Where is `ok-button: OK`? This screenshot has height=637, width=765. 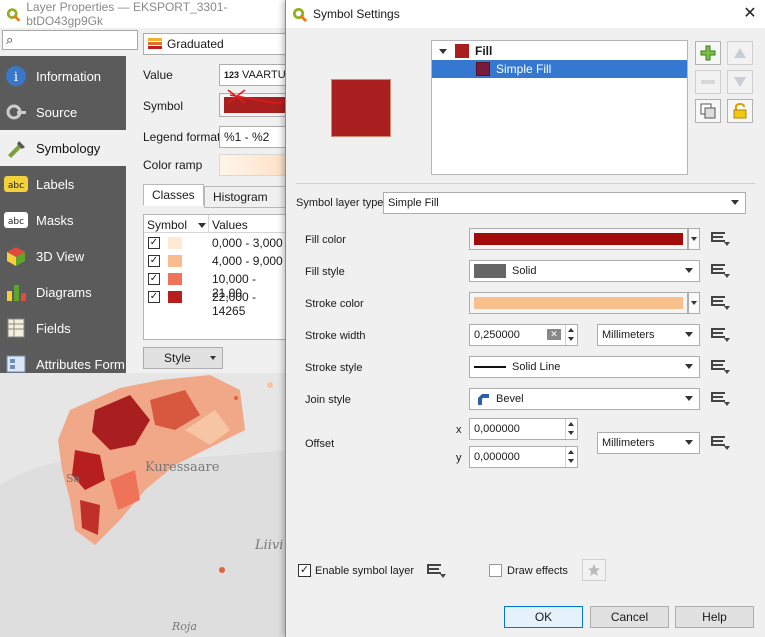
ok-button: OK is located at coordinates (543, 617).